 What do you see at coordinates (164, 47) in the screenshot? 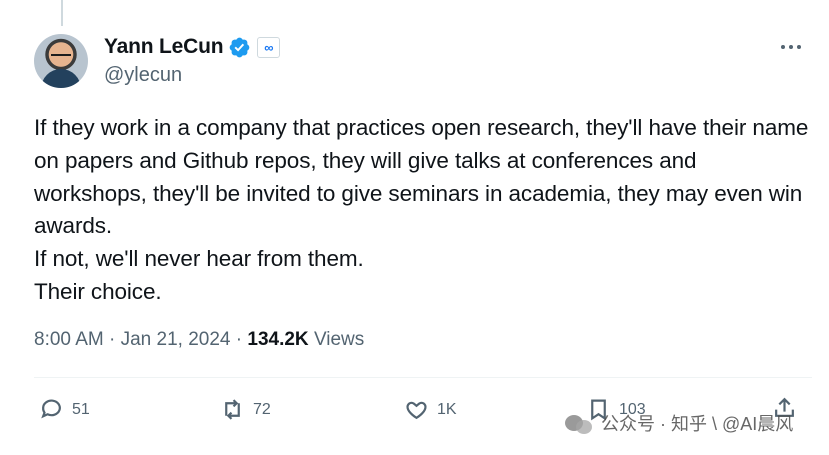
I see `author-display-name: Yann LeCun` at bounding box center [164, 47].